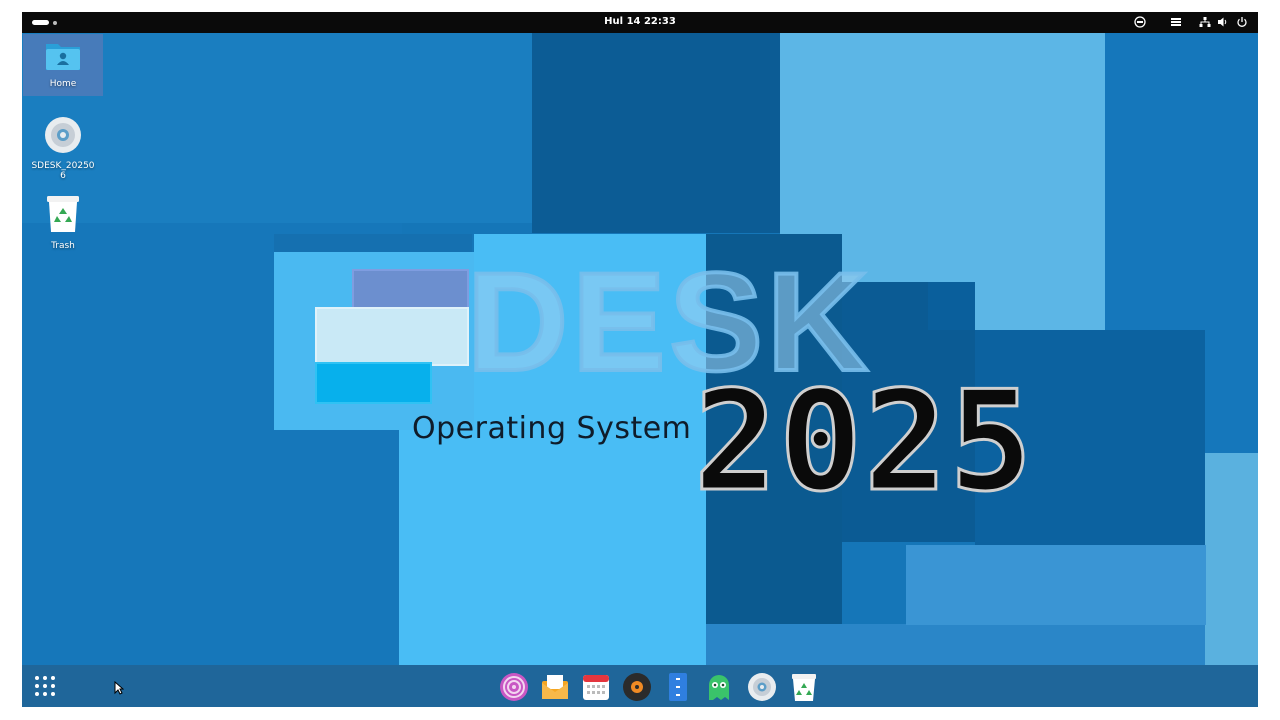 Image resolution: width=1280 pixels, height=720 pixels. What do you see at coordinates (410, 290) in the screenshot?
I see `logo-bar-top` at bounding box center [410, 290].